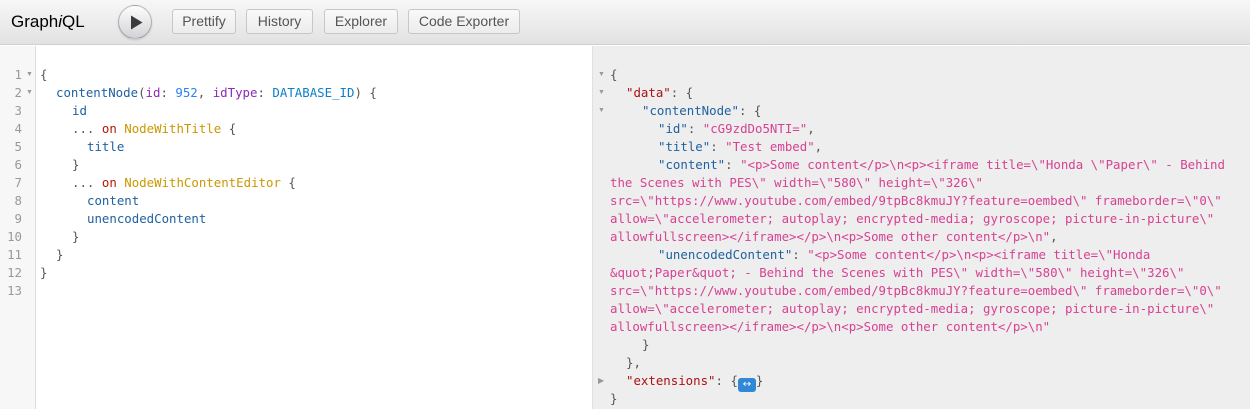  I want to click on play-icon, so click(137, 22).